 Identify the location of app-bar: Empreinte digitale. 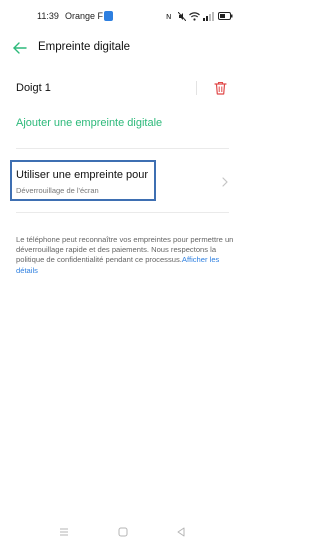
(122, 48).